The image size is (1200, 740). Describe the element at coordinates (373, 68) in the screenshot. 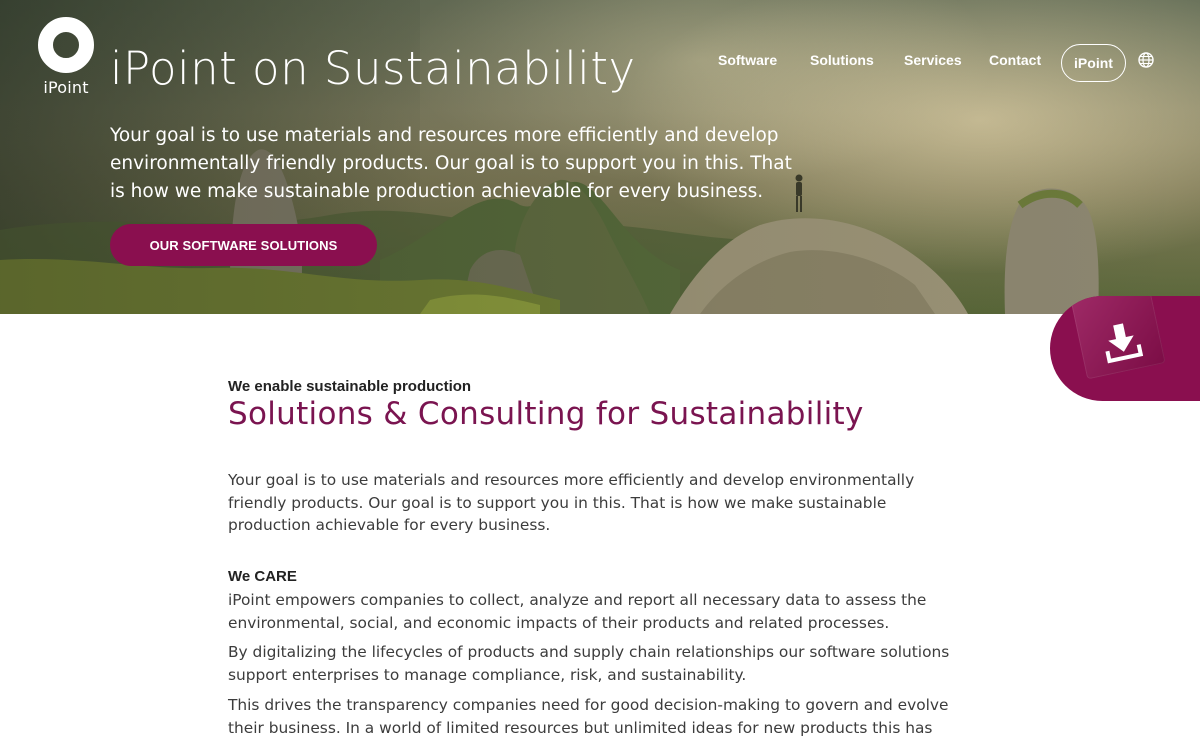

I see `hero-title: iPoint on Sustainability` at that location.